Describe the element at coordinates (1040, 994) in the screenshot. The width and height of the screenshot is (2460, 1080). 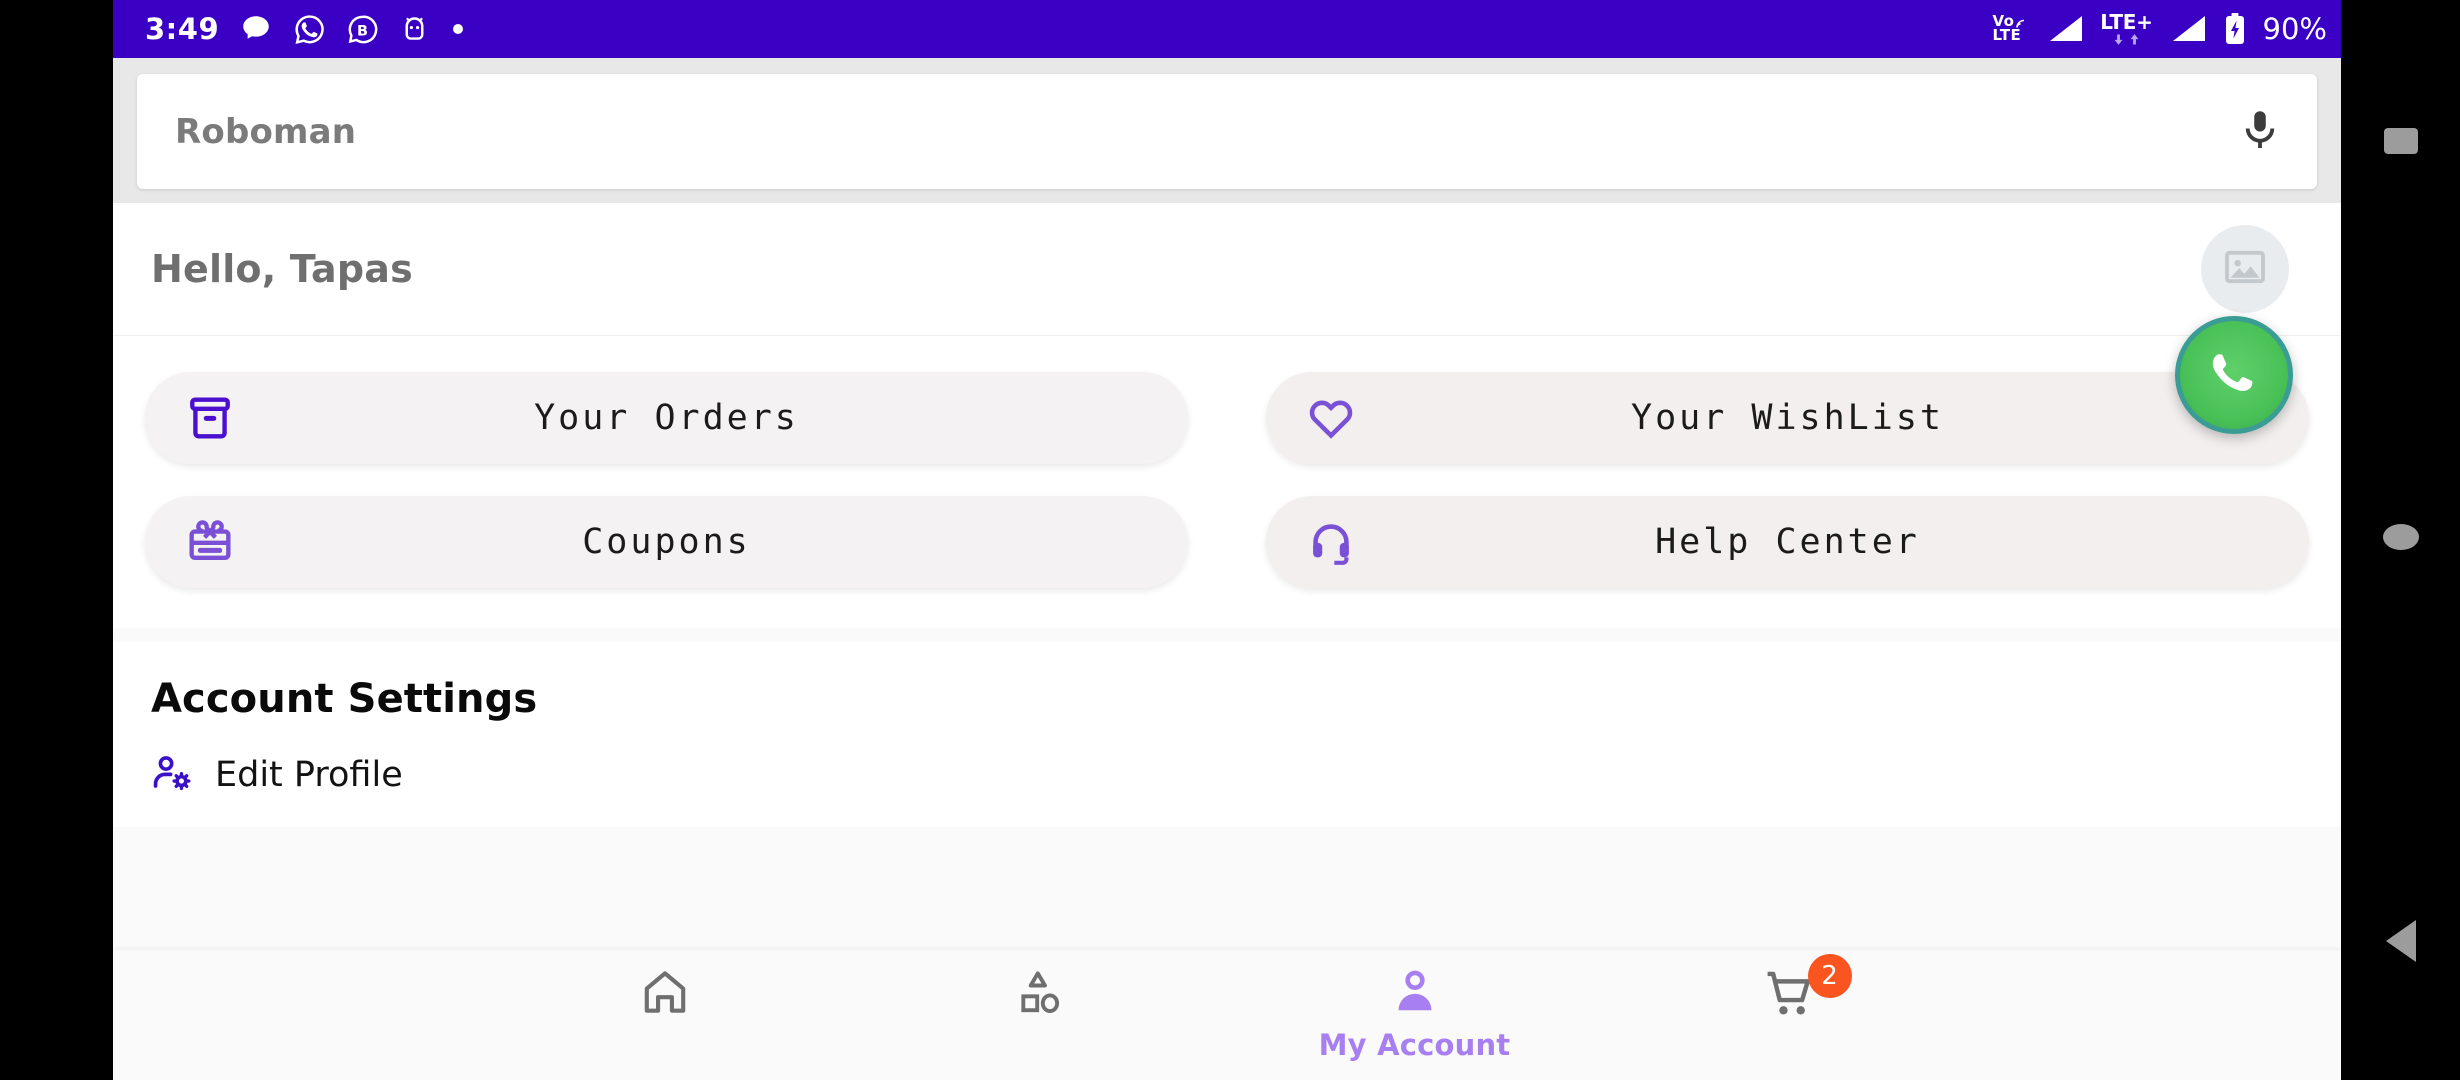
I see `category-icon` at that location.